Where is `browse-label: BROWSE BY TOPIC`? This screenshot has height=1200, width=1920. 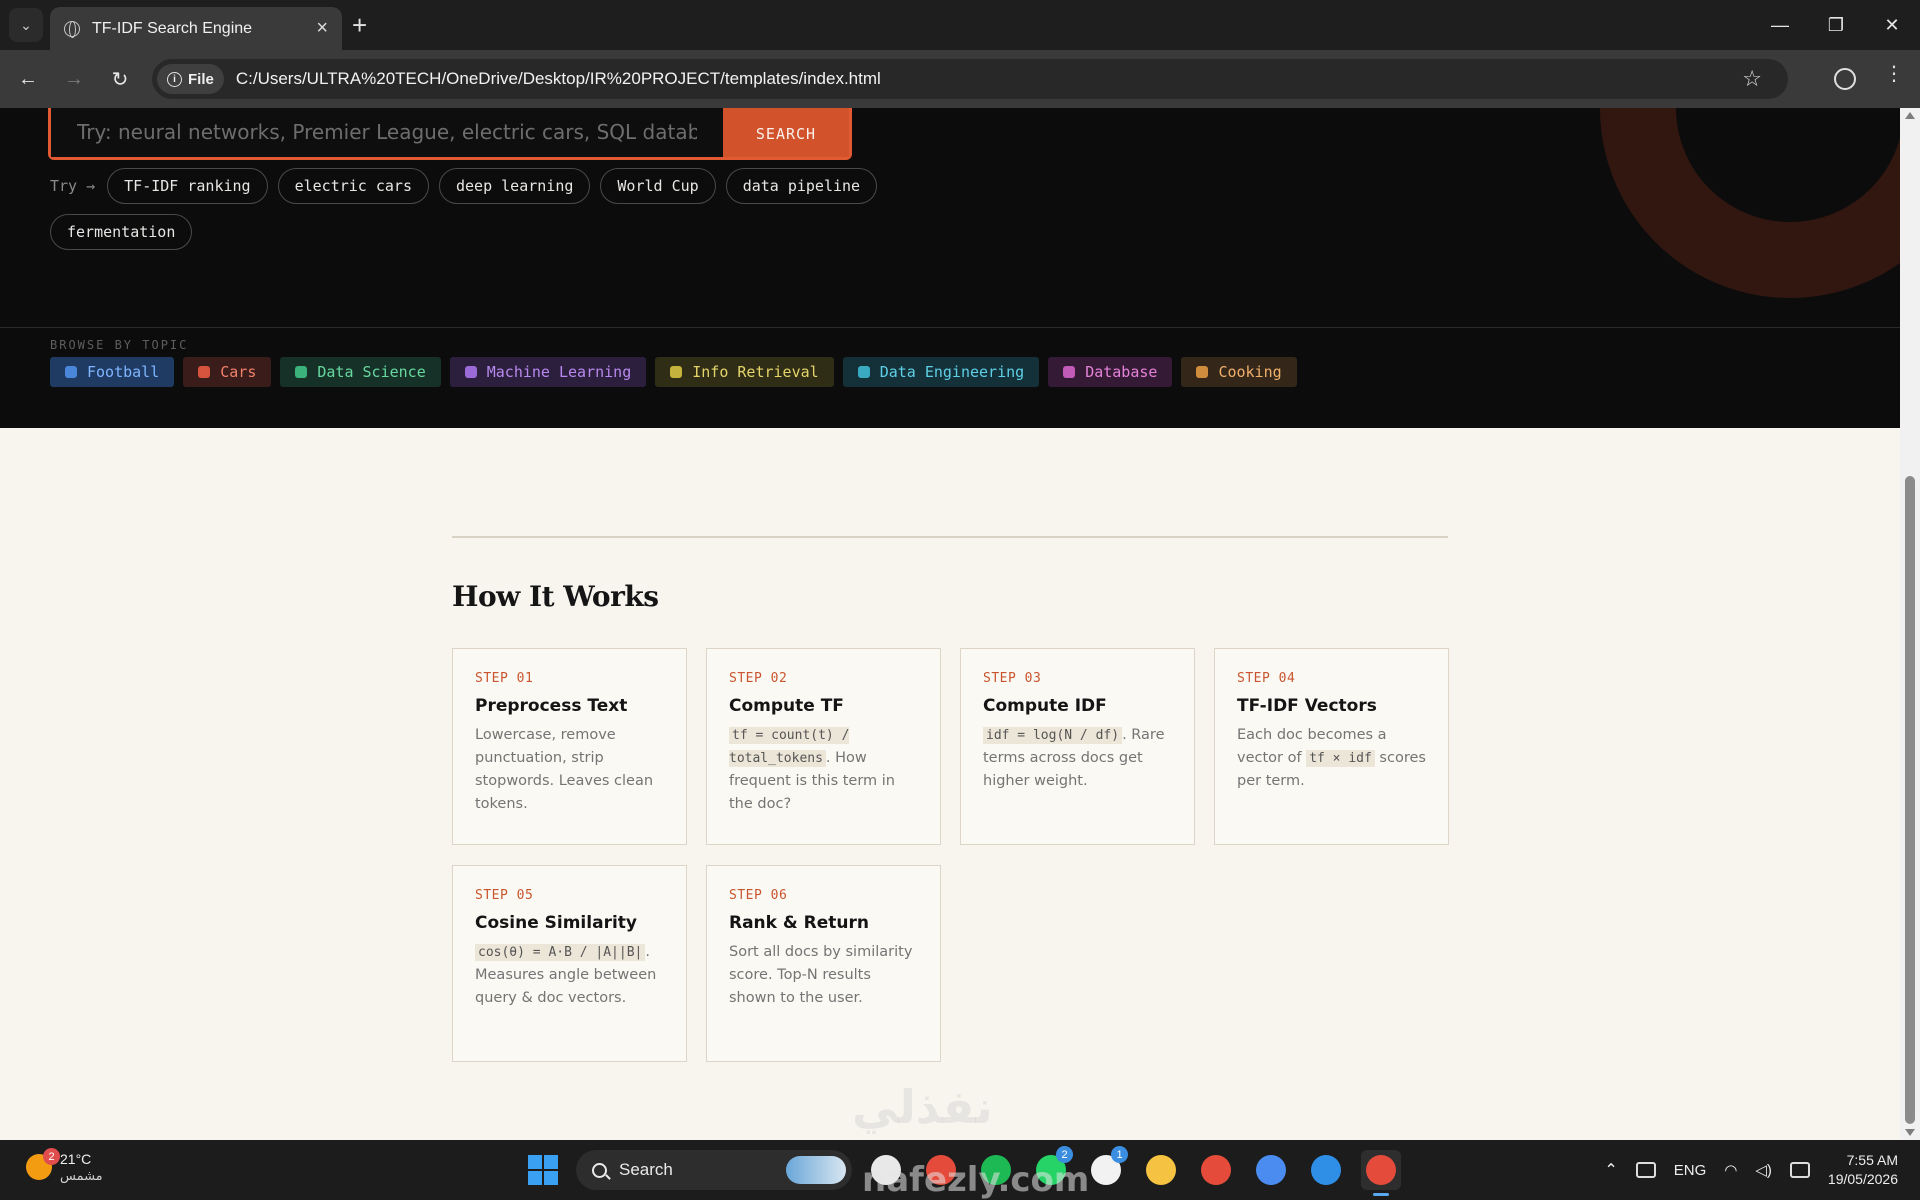 browse-label: BROWSE BY TOPIC is located at coordinates (119, 345).